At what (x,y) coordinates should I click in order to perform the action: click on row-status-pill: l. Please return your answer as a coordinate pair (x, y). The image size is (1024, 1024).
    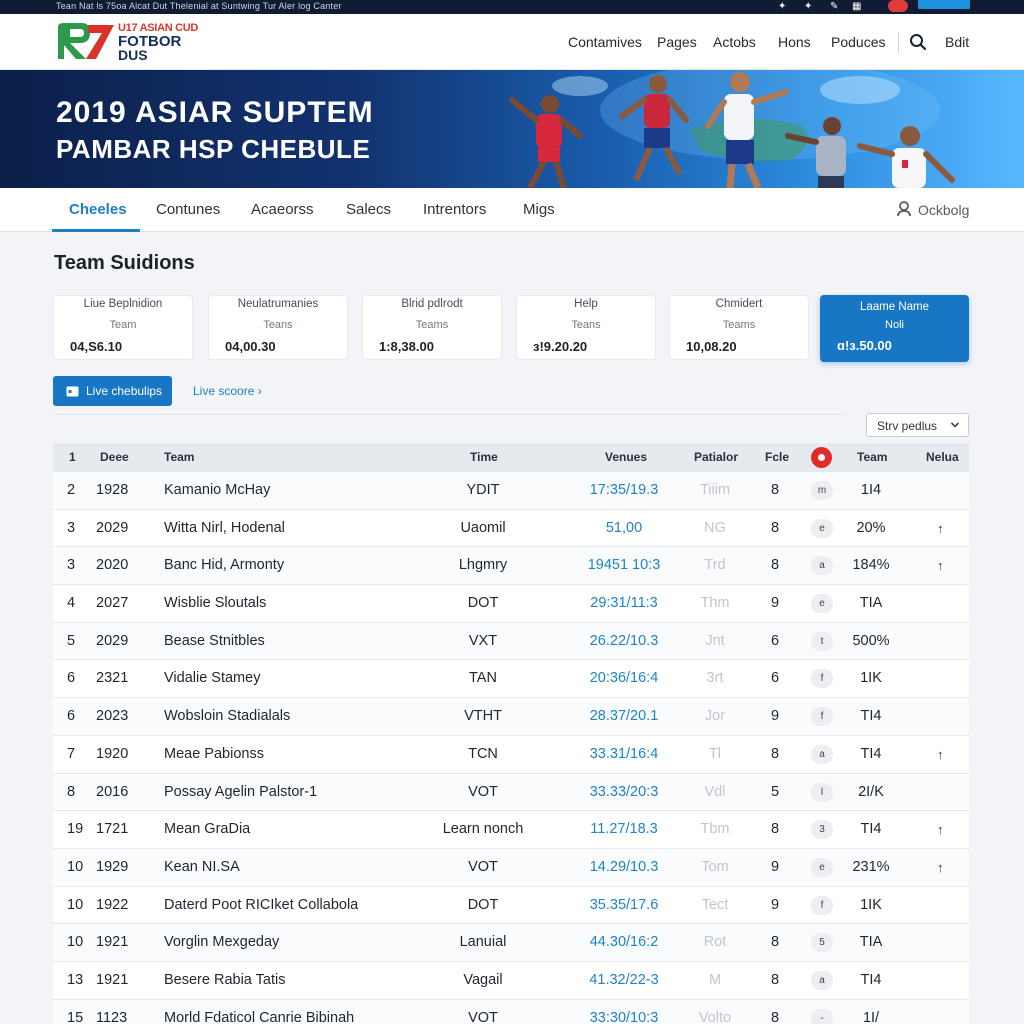
    Looking at the image, I should click on (822, 792).